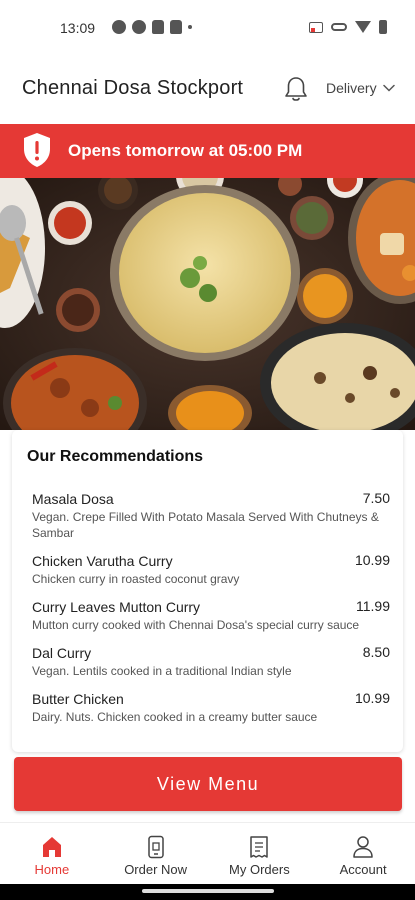 The image size is (415, 900). I want to click on item-name: Chicken Varutha Curry, so click(102, 561).